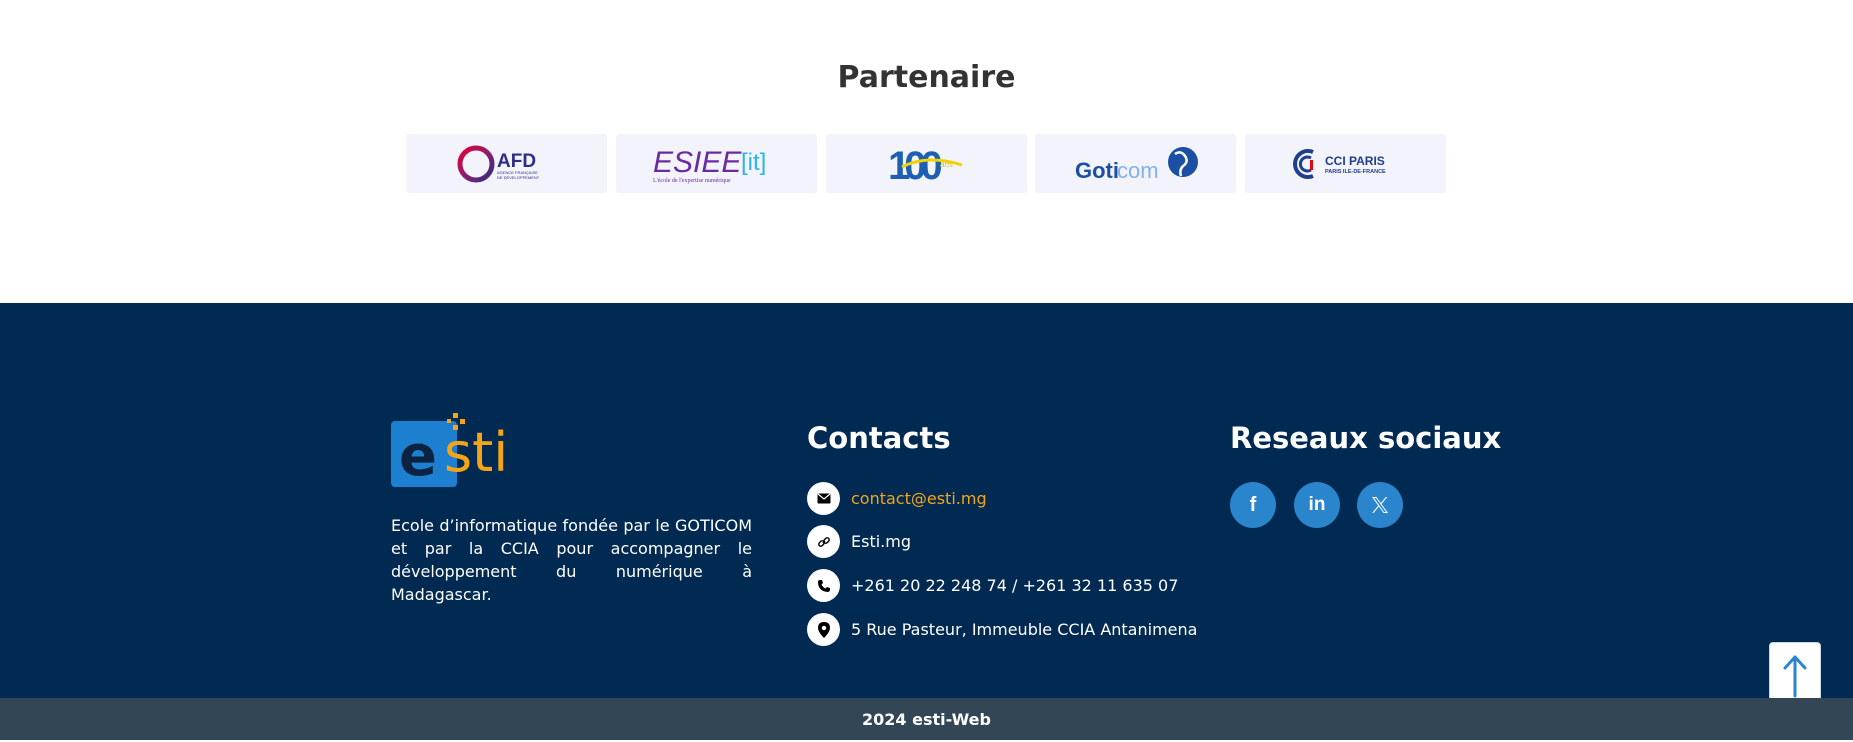 This screenshot has width=1853, height=742. I want to click on linkedin-icon: in, so click(1317, 504).